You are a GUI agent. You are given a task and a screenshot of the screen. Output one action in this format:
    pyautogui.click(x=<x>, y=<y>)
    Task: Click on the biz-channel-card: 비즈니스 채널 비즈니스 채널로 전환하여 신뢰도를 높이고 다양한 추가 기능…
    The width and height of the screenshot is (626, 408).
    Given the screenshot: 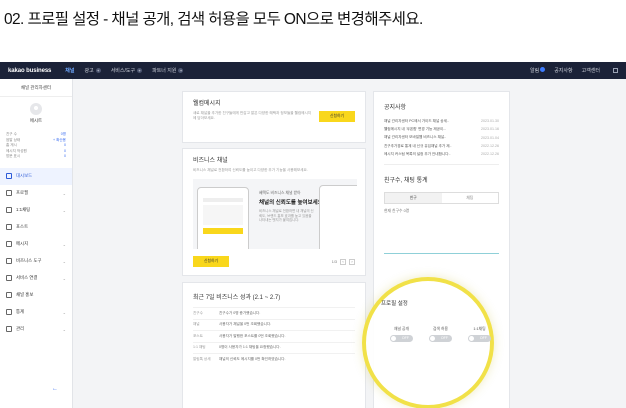 What is the action you would take?
    pyautogui.click(x=274, y=212)
    